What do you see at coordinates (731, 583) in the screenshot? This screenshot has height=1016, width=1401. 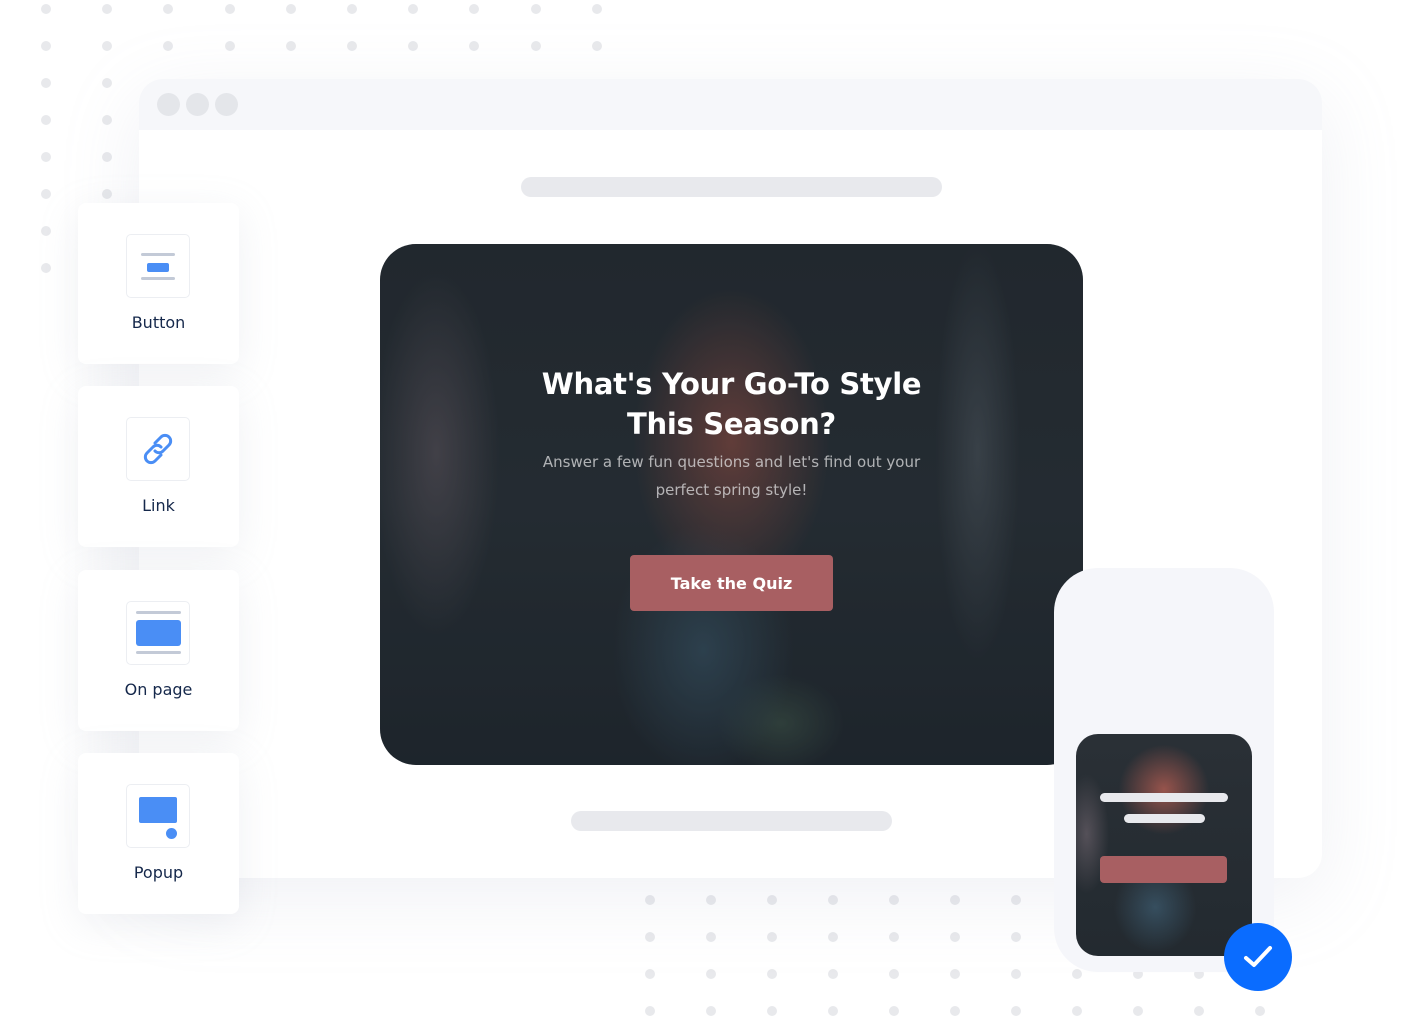 I see `take-quiz-button: Take the Quiz` at bounding box center [731, 583].